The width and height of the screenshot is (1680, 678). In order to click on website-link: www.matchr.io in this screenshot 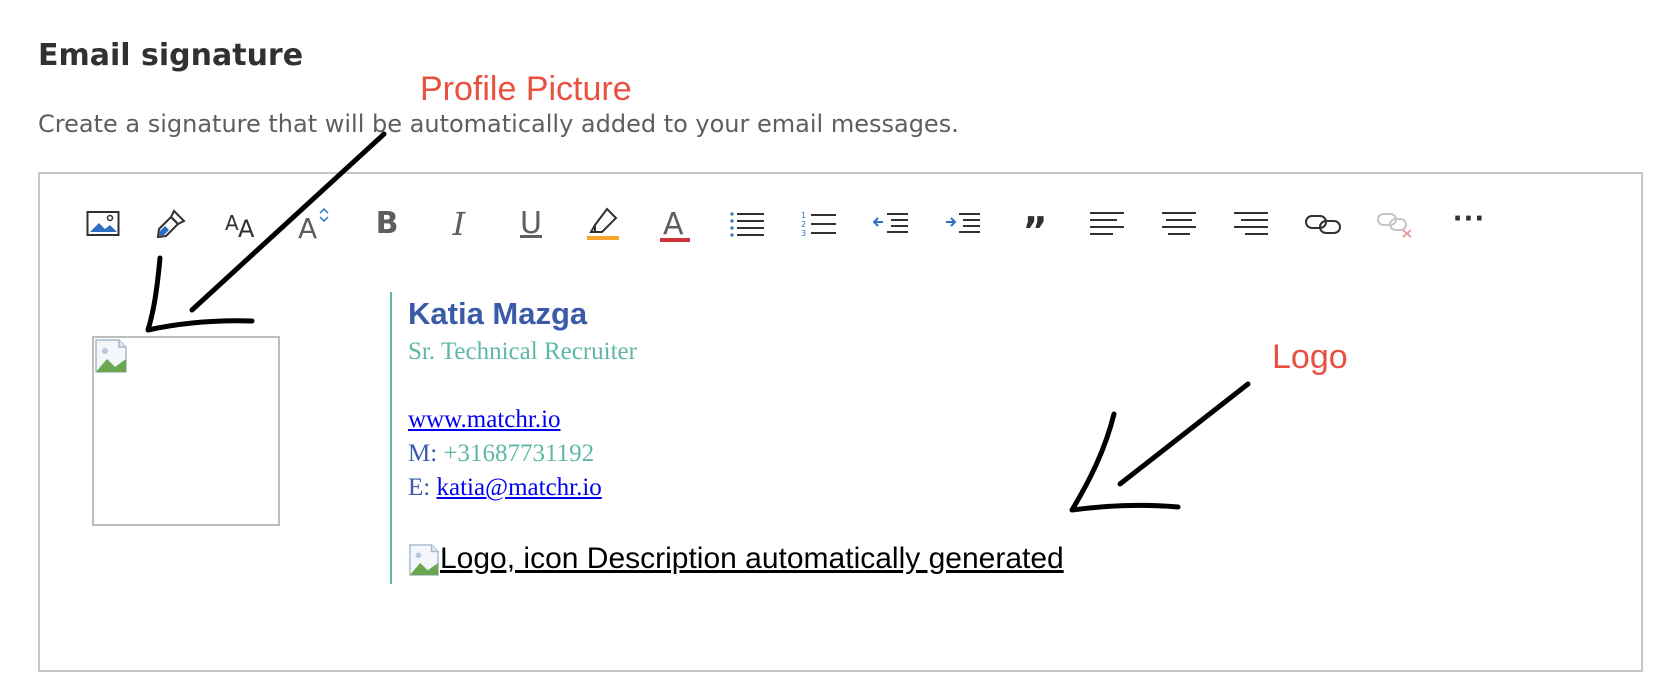, I will do `click(484, 419)`.